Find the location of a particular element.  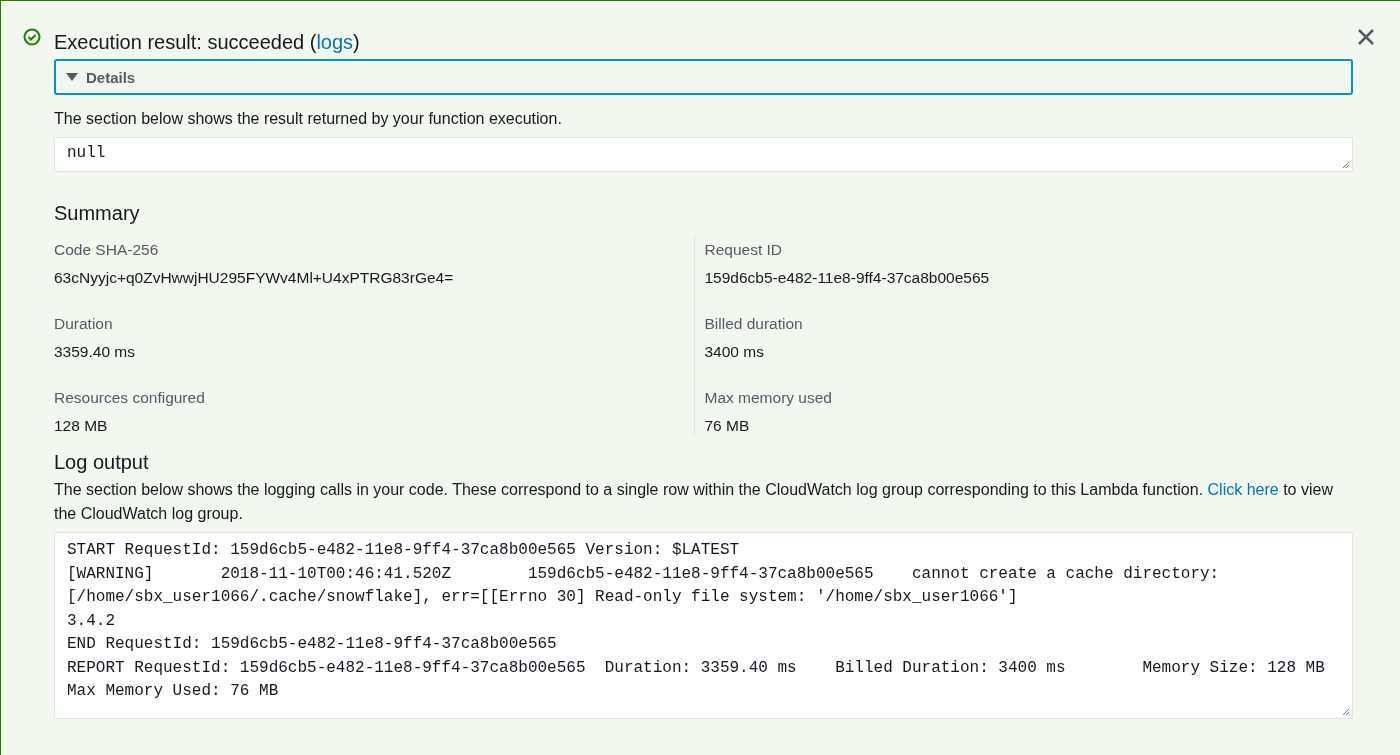

log-output-heading: Log output is located at coordinates (102, 462).